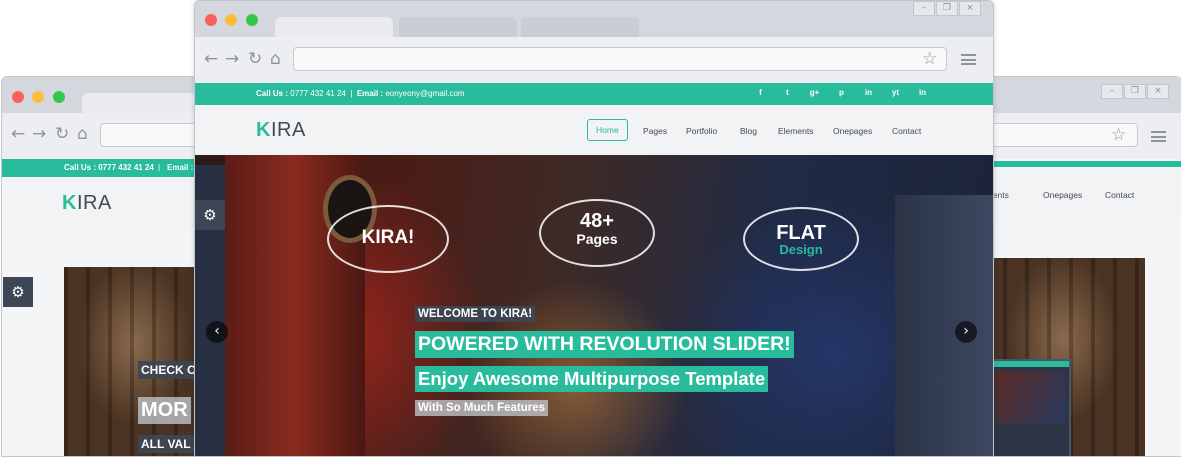 The width and height of the screenshot is (1181, 457). What do you see at coordinates (164, 410) in the screenshot?
I see `caption-more: MOR` at bounding box center [164, 410].